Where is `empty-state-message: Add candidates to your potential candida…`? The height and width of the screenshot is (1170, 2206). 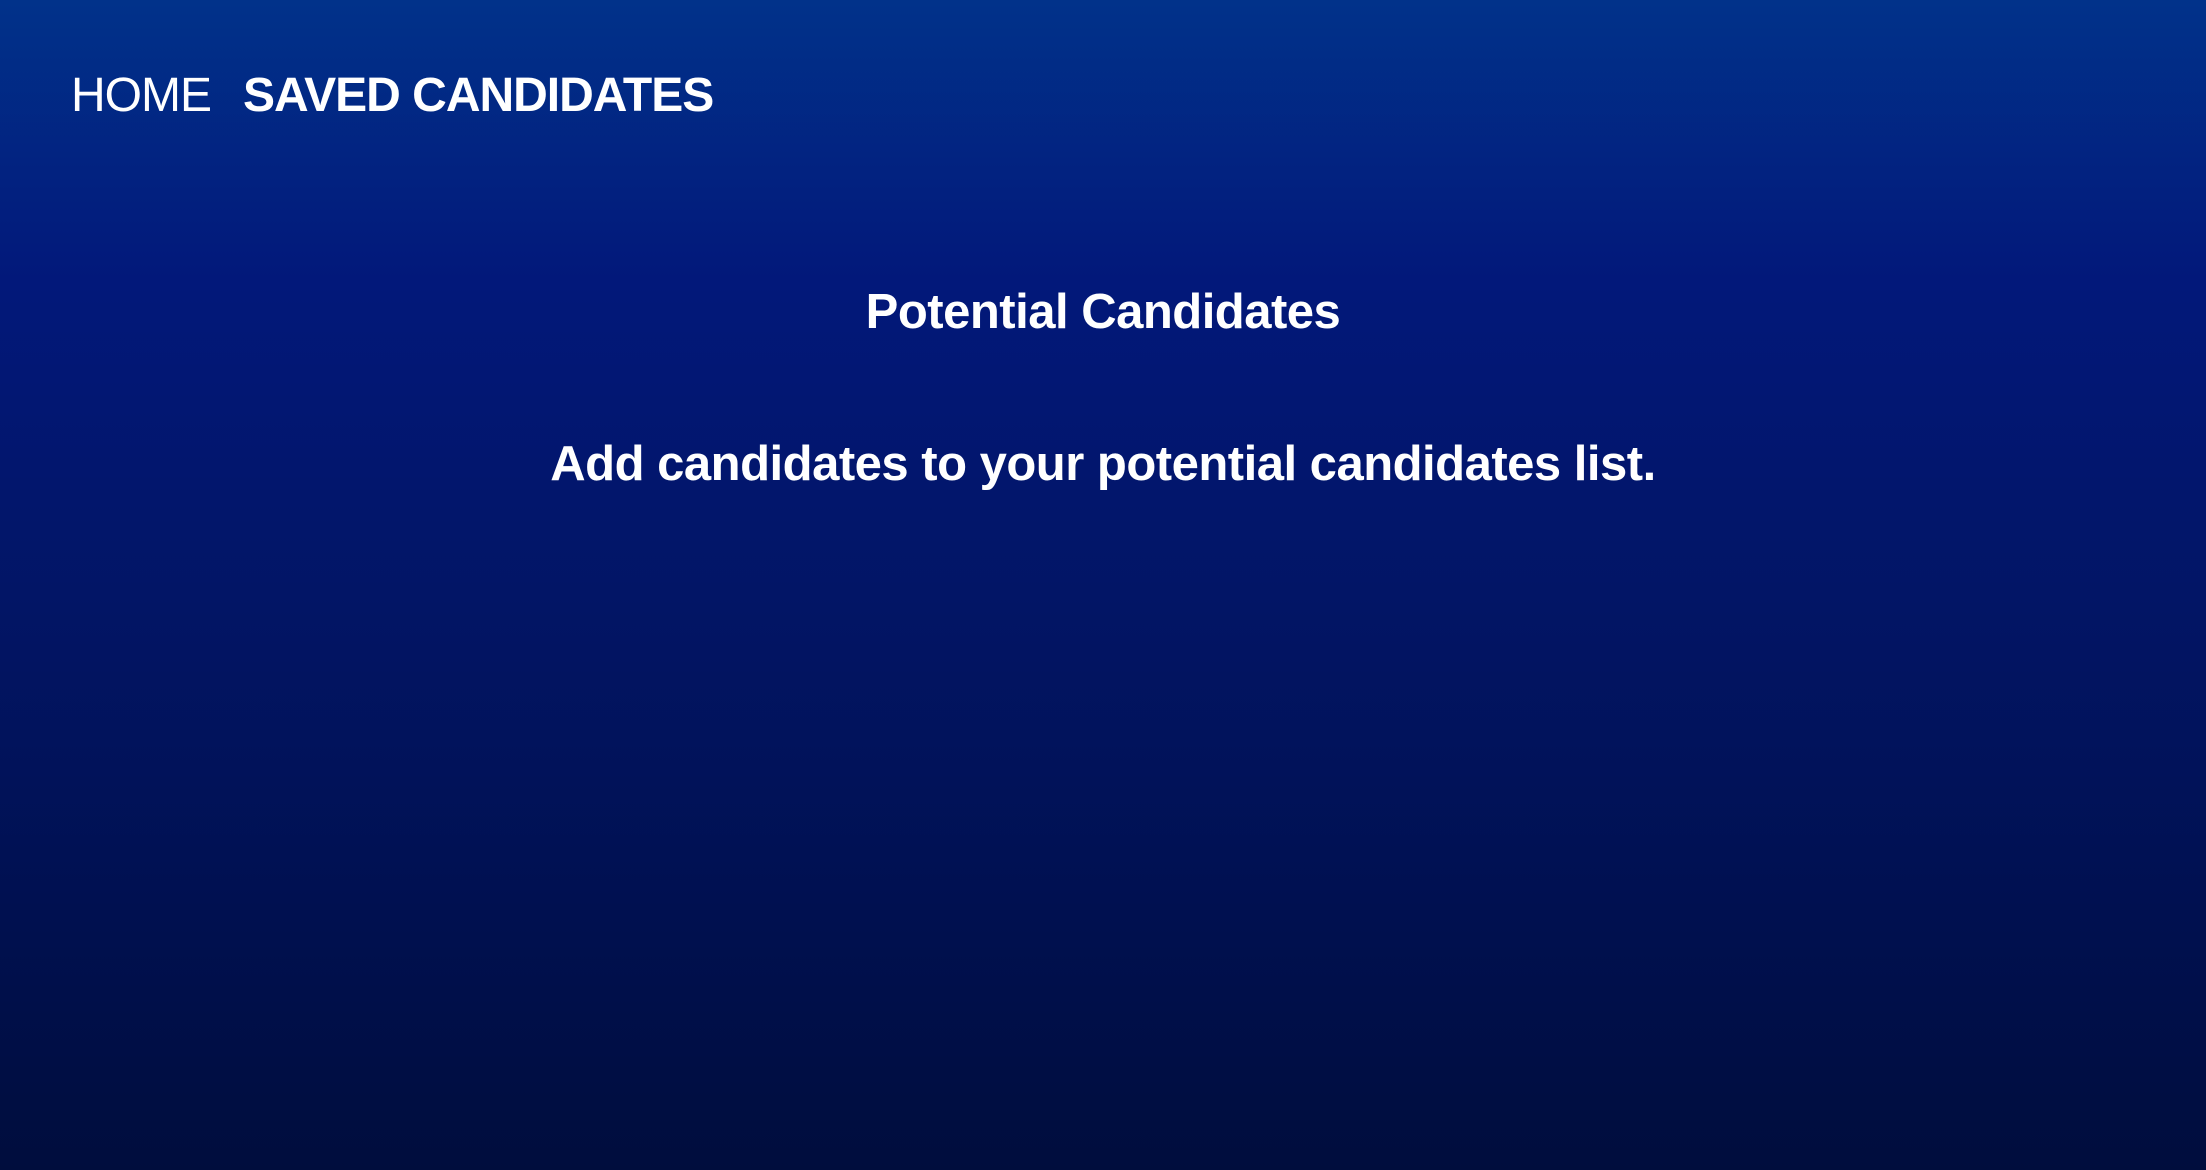 empty-state-message: Add candidates to your potential candida… is located at coordinates (1103, 464).